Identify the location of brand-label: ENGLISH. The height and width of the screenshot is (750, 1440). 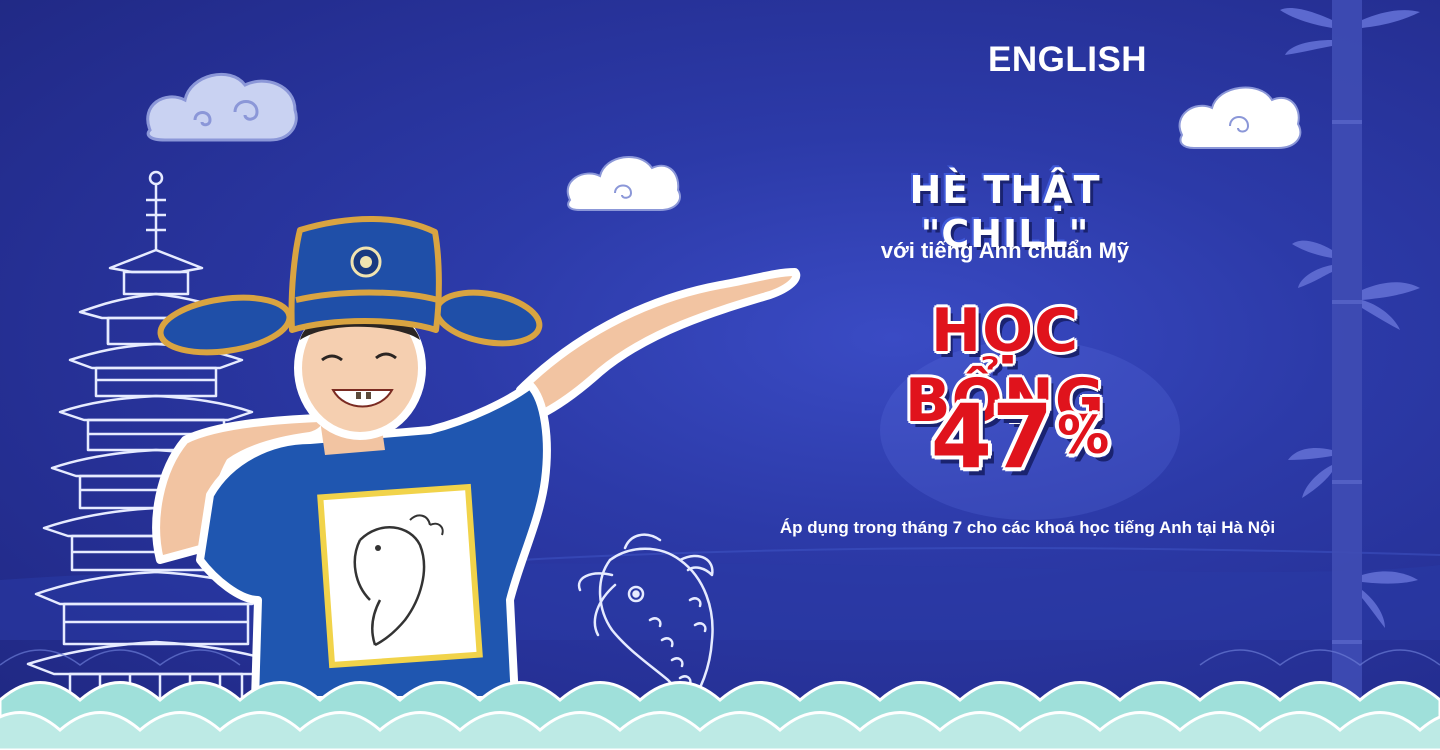
(1068, 59).